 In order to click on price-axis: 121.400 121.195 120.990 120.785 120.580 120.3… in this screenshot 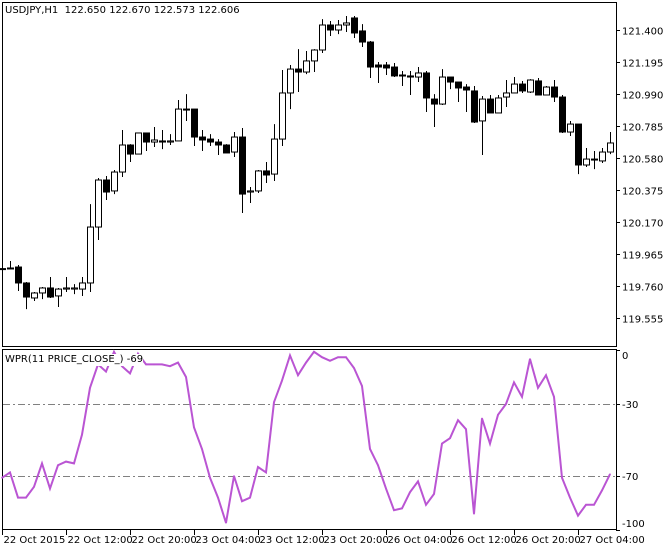, I will do `click(639, 176)`.